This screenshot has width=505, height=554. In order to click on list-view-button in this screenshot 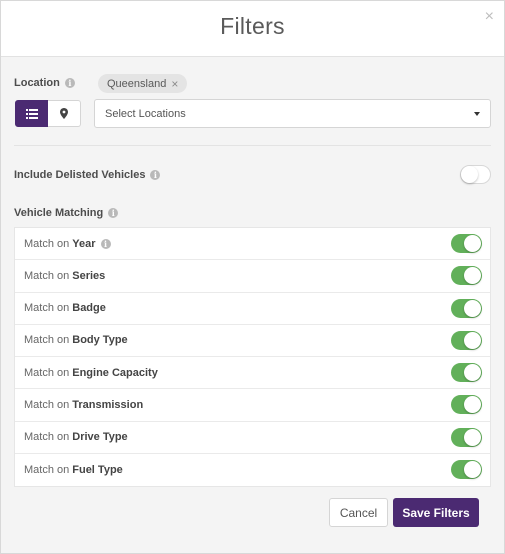, I will do `click(31, 113)`.